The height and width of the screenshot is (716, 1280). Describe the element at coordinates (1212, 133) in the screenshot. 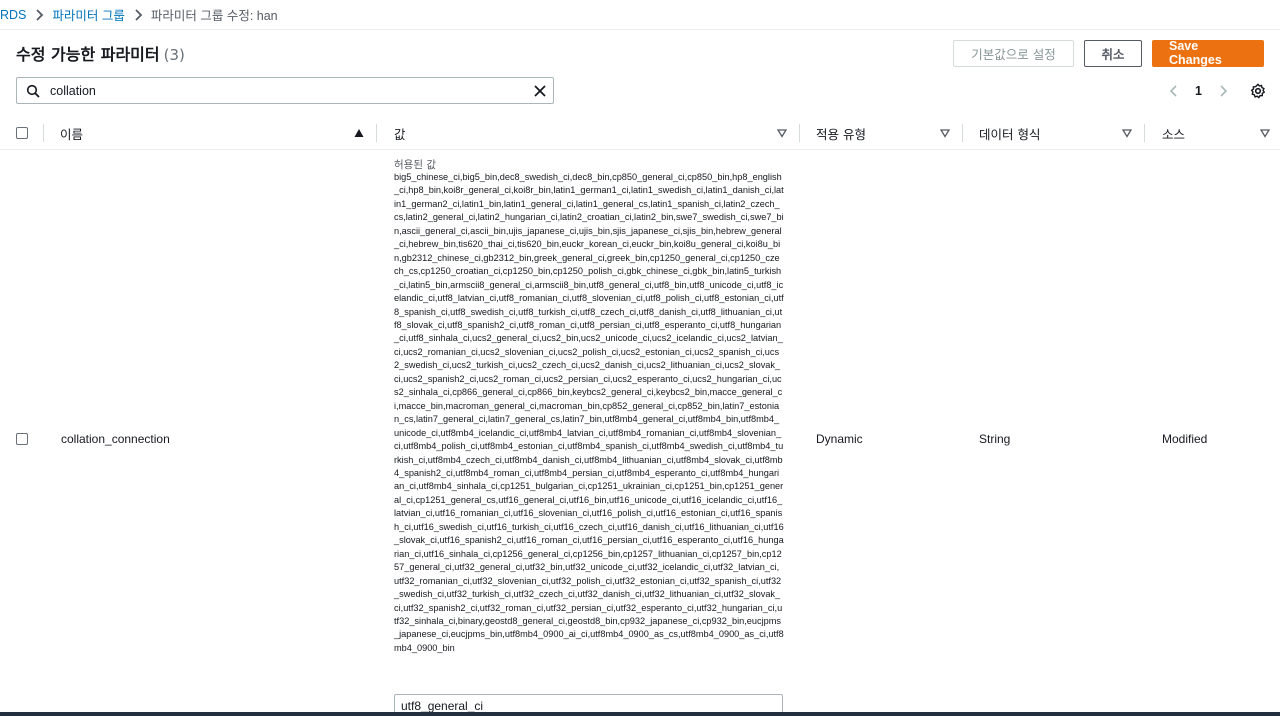

I see `column-header-source: 소스` at that location.